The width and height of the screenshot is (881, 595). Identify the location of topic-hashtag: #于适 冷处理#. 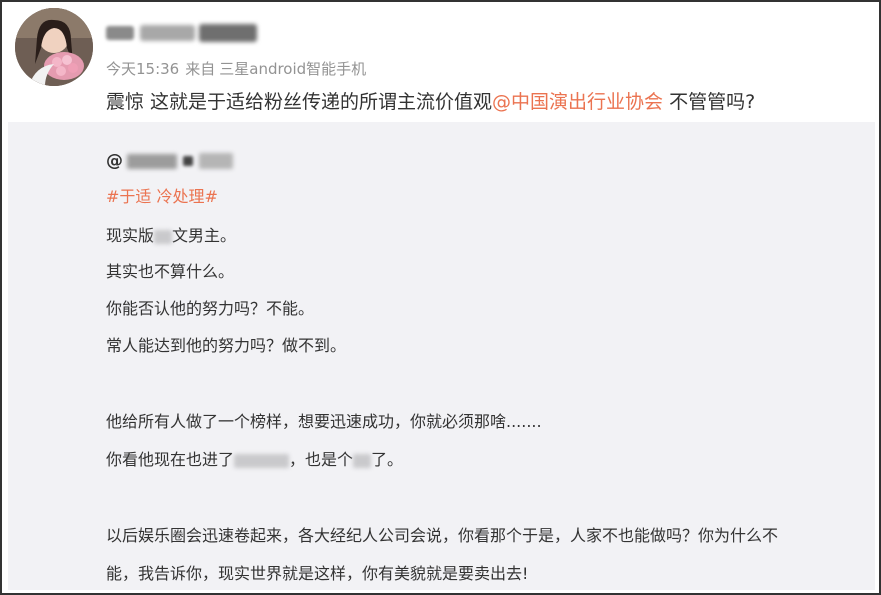
(162, 197).